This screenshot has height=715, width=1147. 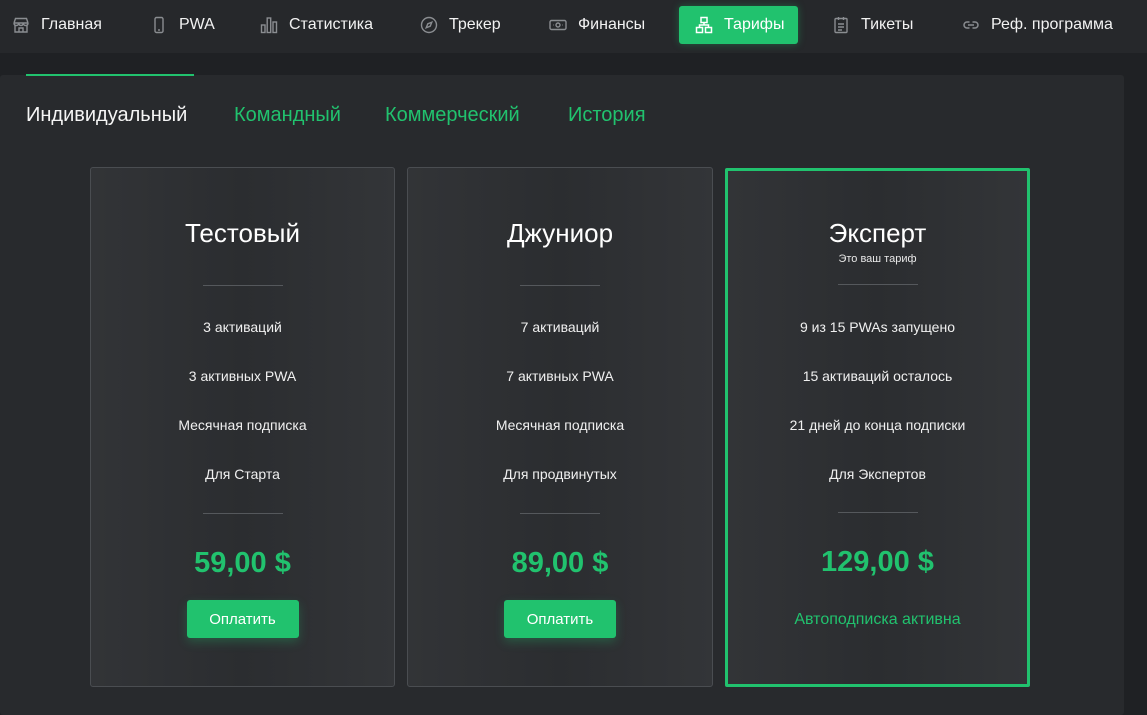 I want to click on nav-label-home: Главная, so click(x=71, y=24).